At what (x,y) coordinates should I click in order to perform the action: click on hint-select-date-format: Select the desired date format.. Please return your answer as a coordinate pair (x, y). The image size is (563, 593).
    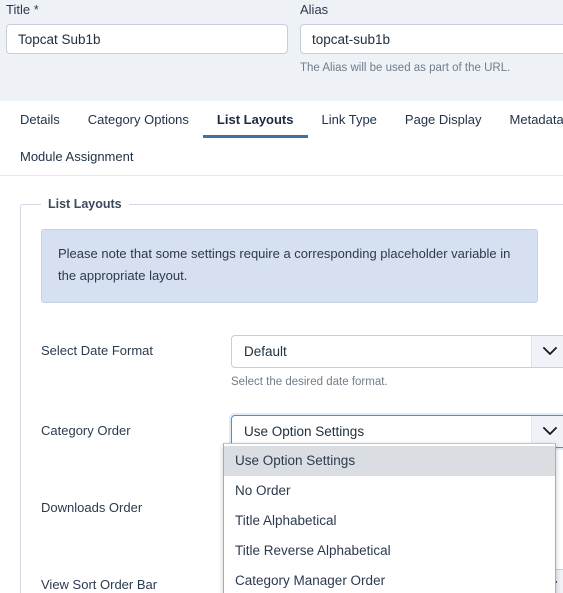
    Looking at the image, I should click on (309, 382).